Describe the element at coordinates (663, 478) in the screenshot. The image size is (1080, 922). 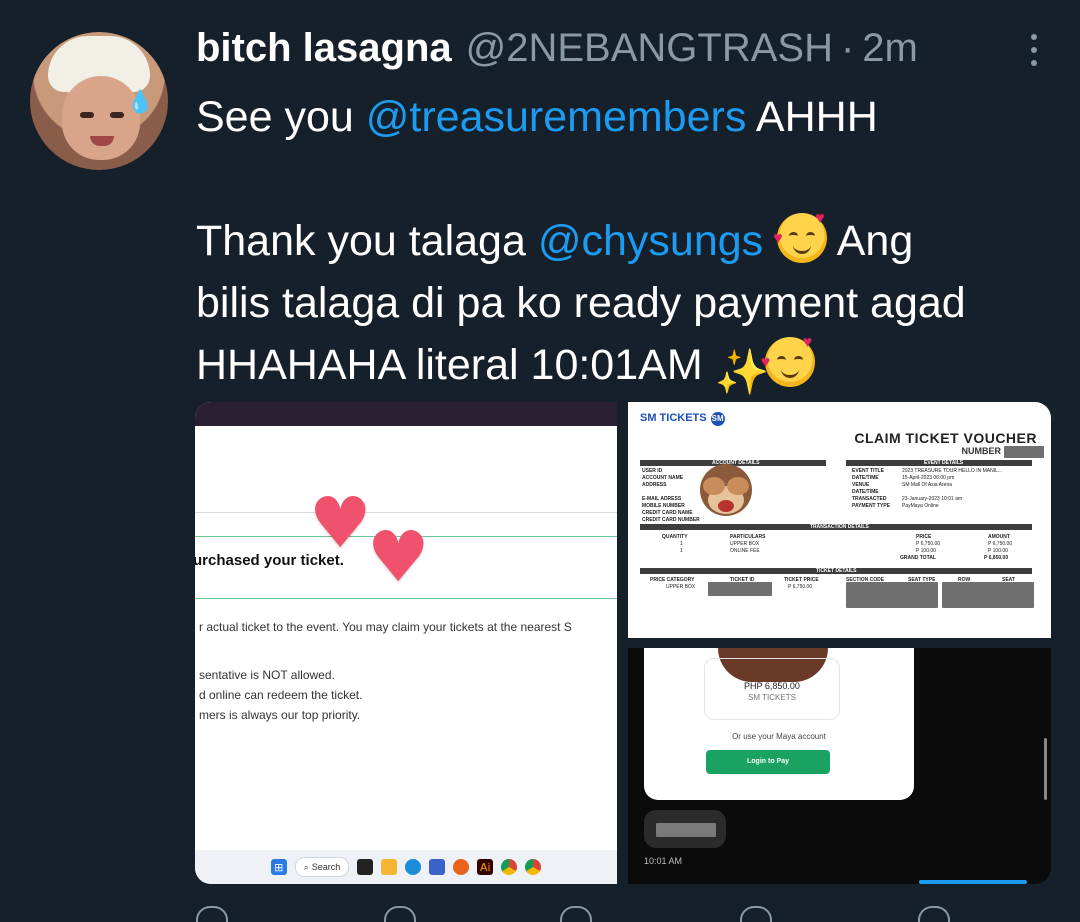
I see `field-label: ACCOUNT NAME` at that location.